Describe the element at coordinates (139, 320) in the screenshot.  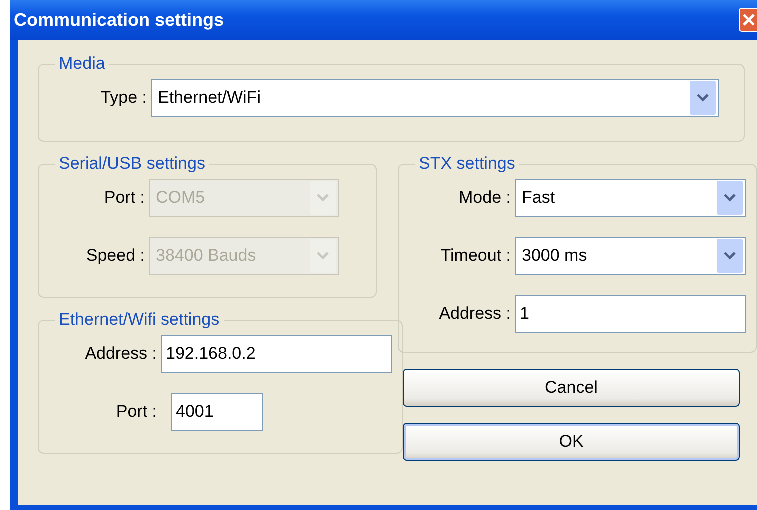
I see `group-title: Ethernet/Wifi settings` at that location.